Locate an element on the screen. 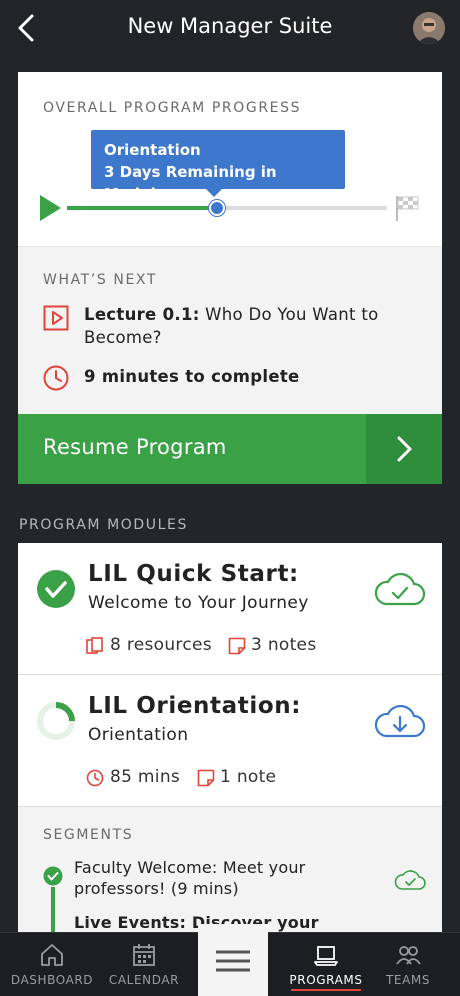 This screenshot has width=460, height=996. start-play-icon is located at coordinates (50, 208).